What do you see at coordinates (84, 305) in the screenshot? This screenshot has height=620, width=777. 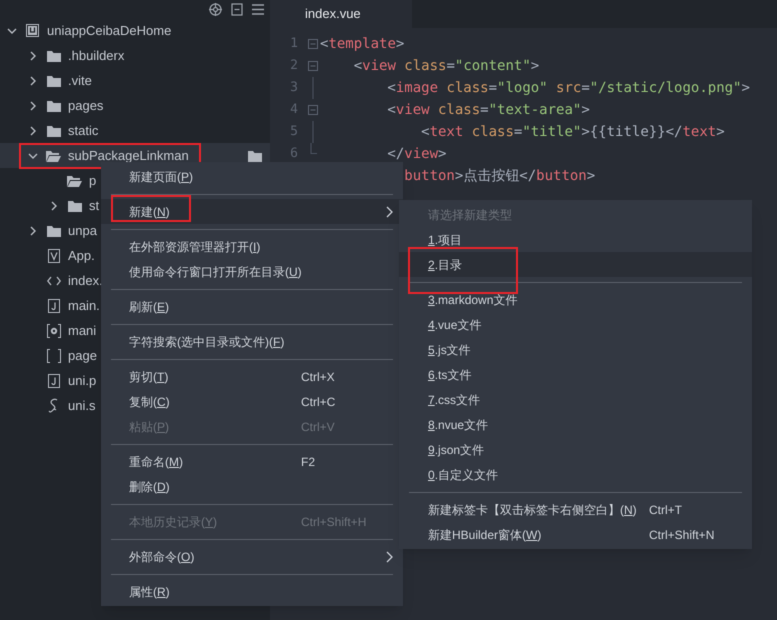 I see `tree-item-label: main.` at bounding box center [84, 305].